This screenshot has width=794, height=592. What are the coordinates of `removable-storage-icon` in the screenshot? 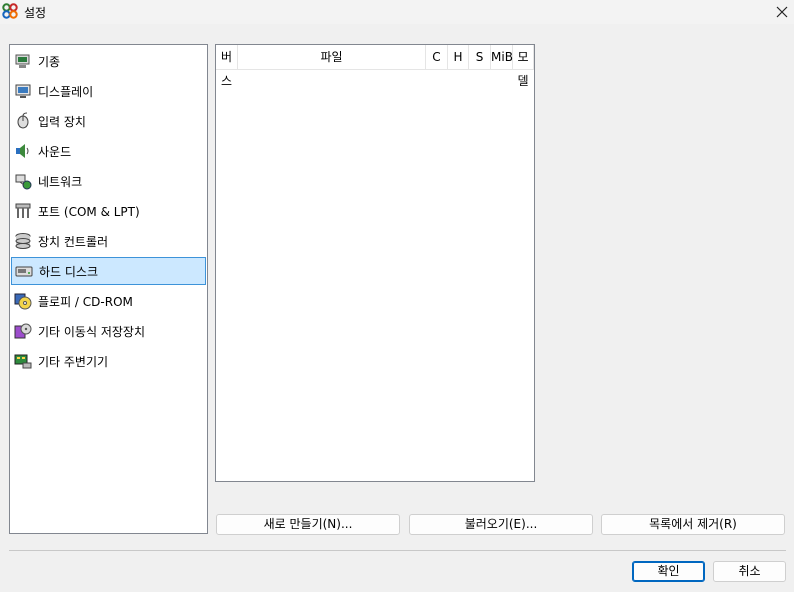 It's located at (23, 331).